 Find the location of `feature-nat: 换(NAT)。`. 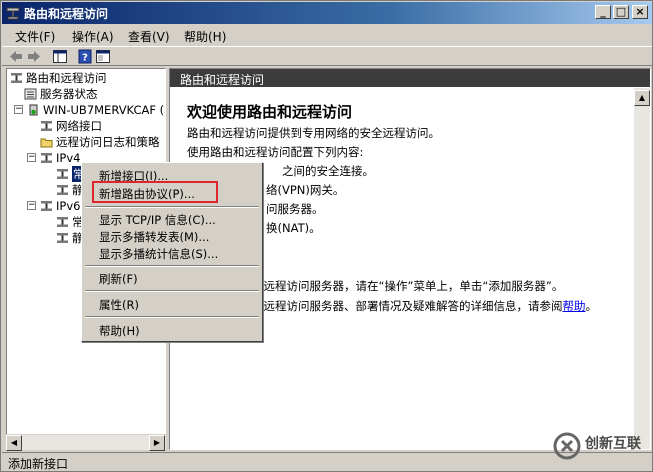

feature-nat: 换(NAT)。 is located at coordinates (293, 228).